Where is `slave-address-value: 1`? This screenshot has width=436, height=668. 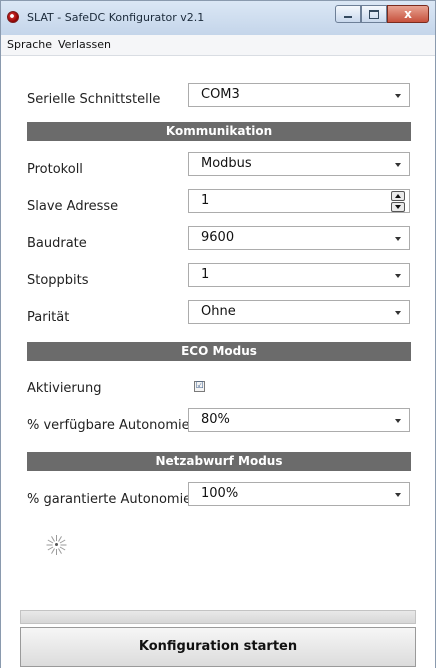
slave-address-value: 1 is located at coordinates (205, 200).